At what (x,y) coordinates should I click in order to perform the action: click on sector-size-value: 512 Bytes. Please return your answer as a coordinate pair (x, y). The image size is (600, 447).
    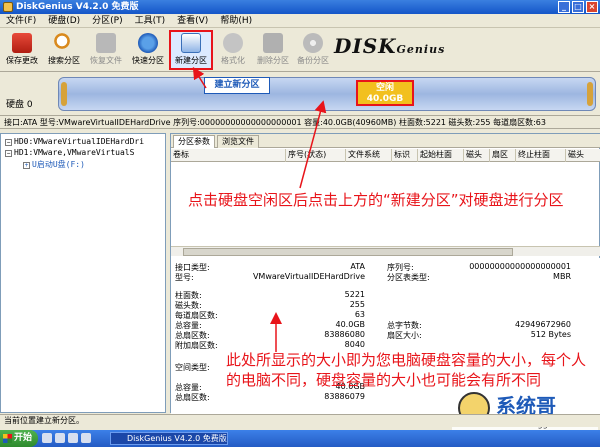
    Looking at the image, I should click on (550, 334).